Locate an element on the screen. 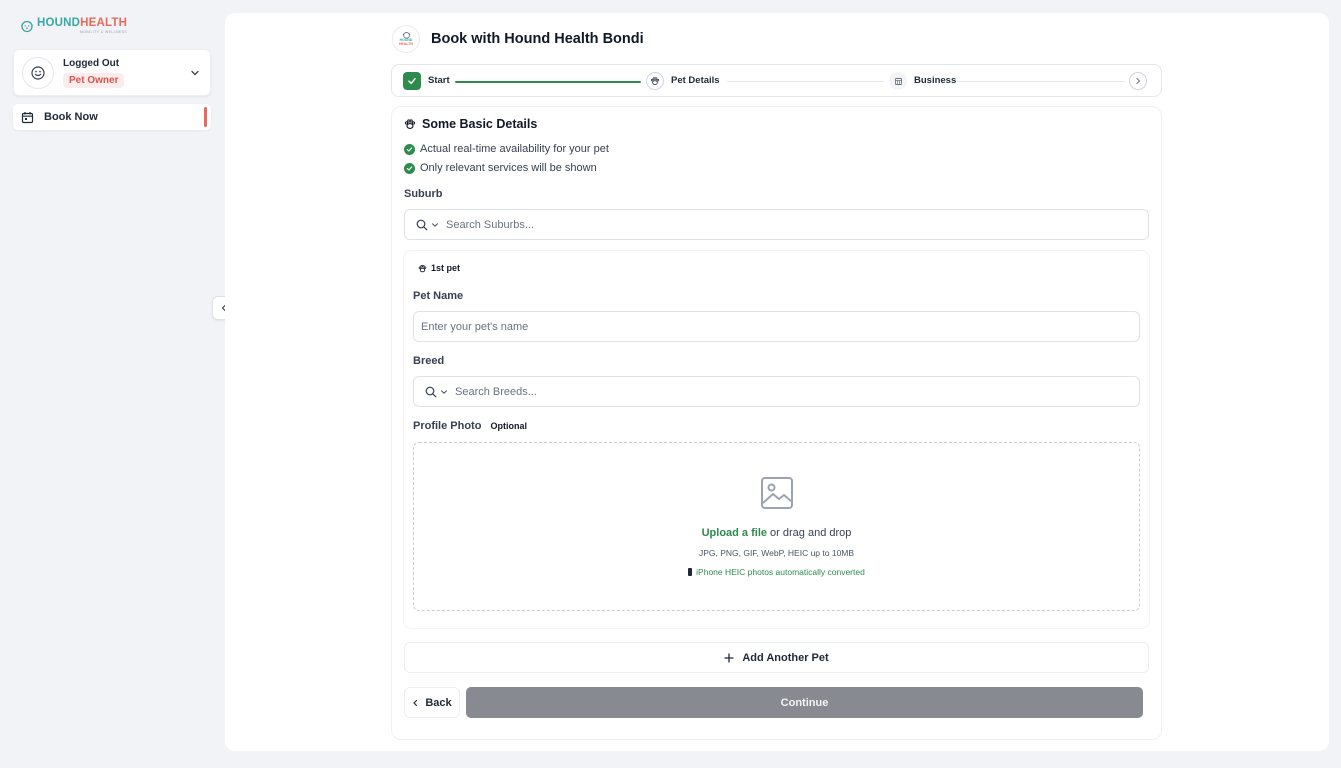  optional-tag: Optional is located at coordinates (508, 426).